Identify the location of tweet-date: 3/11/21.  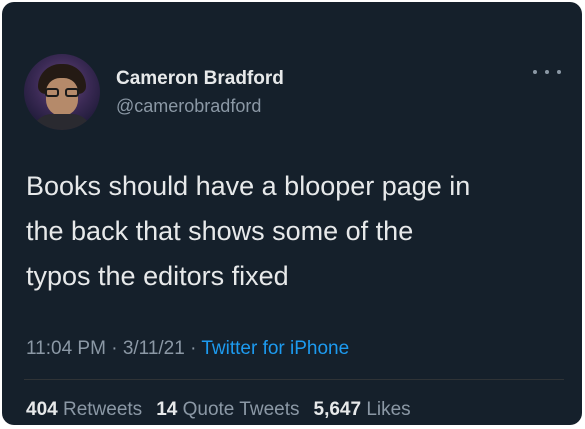
(154, 348).